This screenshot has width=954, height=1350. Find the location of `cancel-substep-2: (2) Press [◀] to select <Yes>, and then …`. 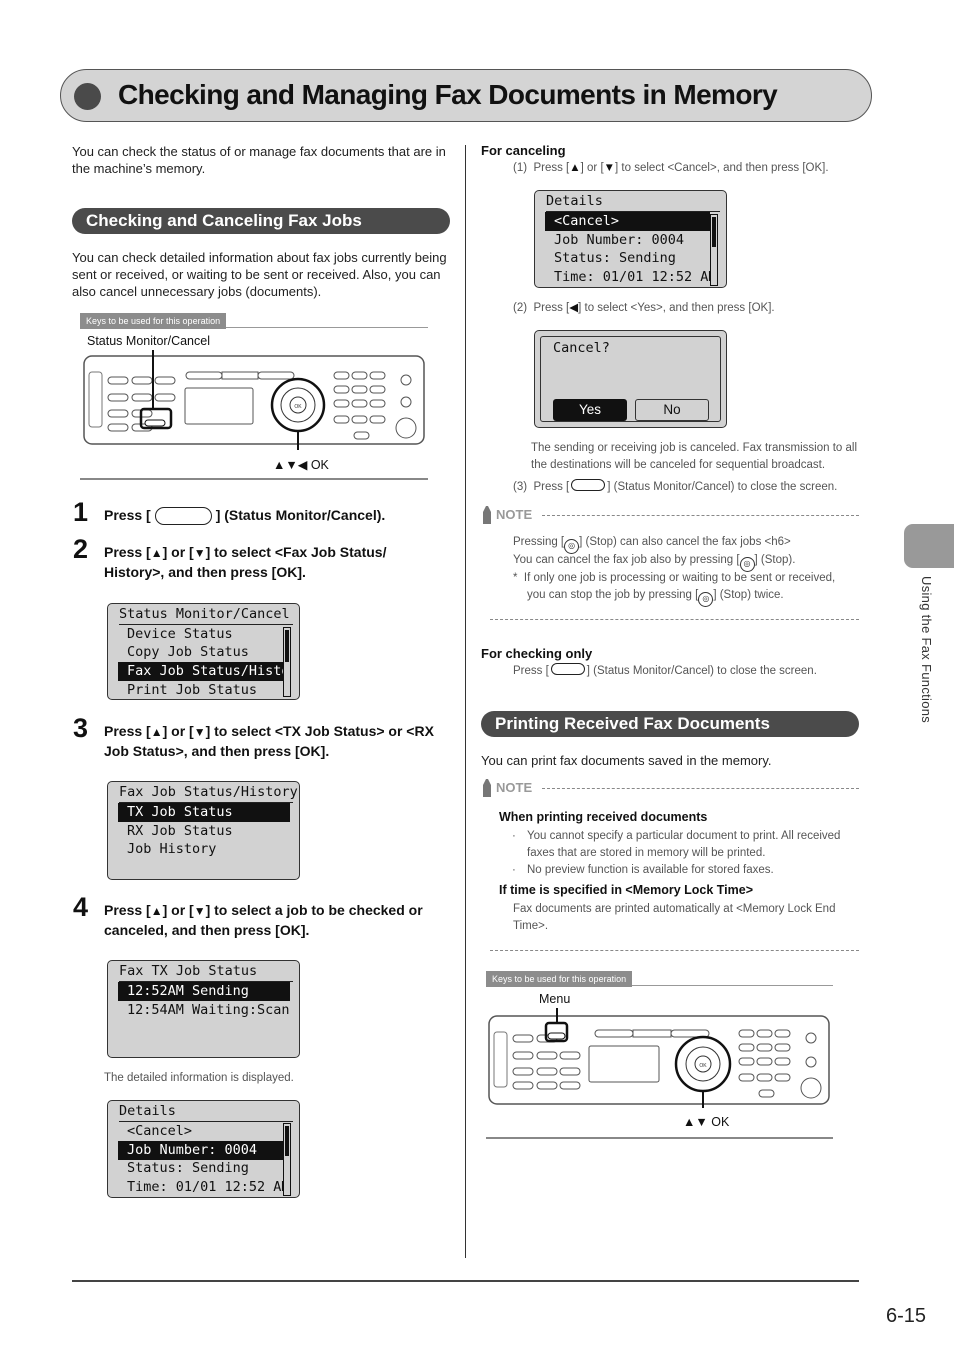

cancel-substep-2: (2) Press [◀] to select <Yes>, and then … is located at coordinates (644, 308).